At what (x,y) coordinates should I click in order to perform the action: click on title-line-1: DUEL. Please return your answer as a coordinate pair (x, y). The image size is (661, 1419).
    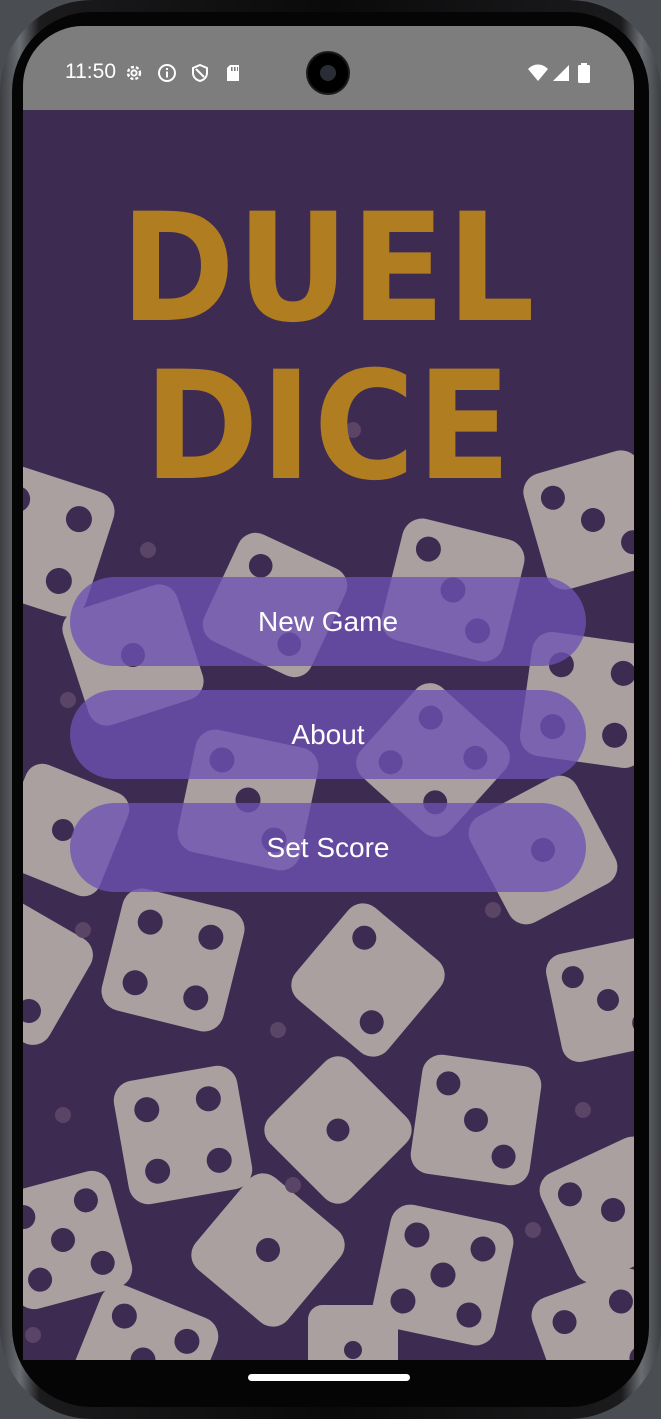
    Looking at the image, I should click on (328, 269).